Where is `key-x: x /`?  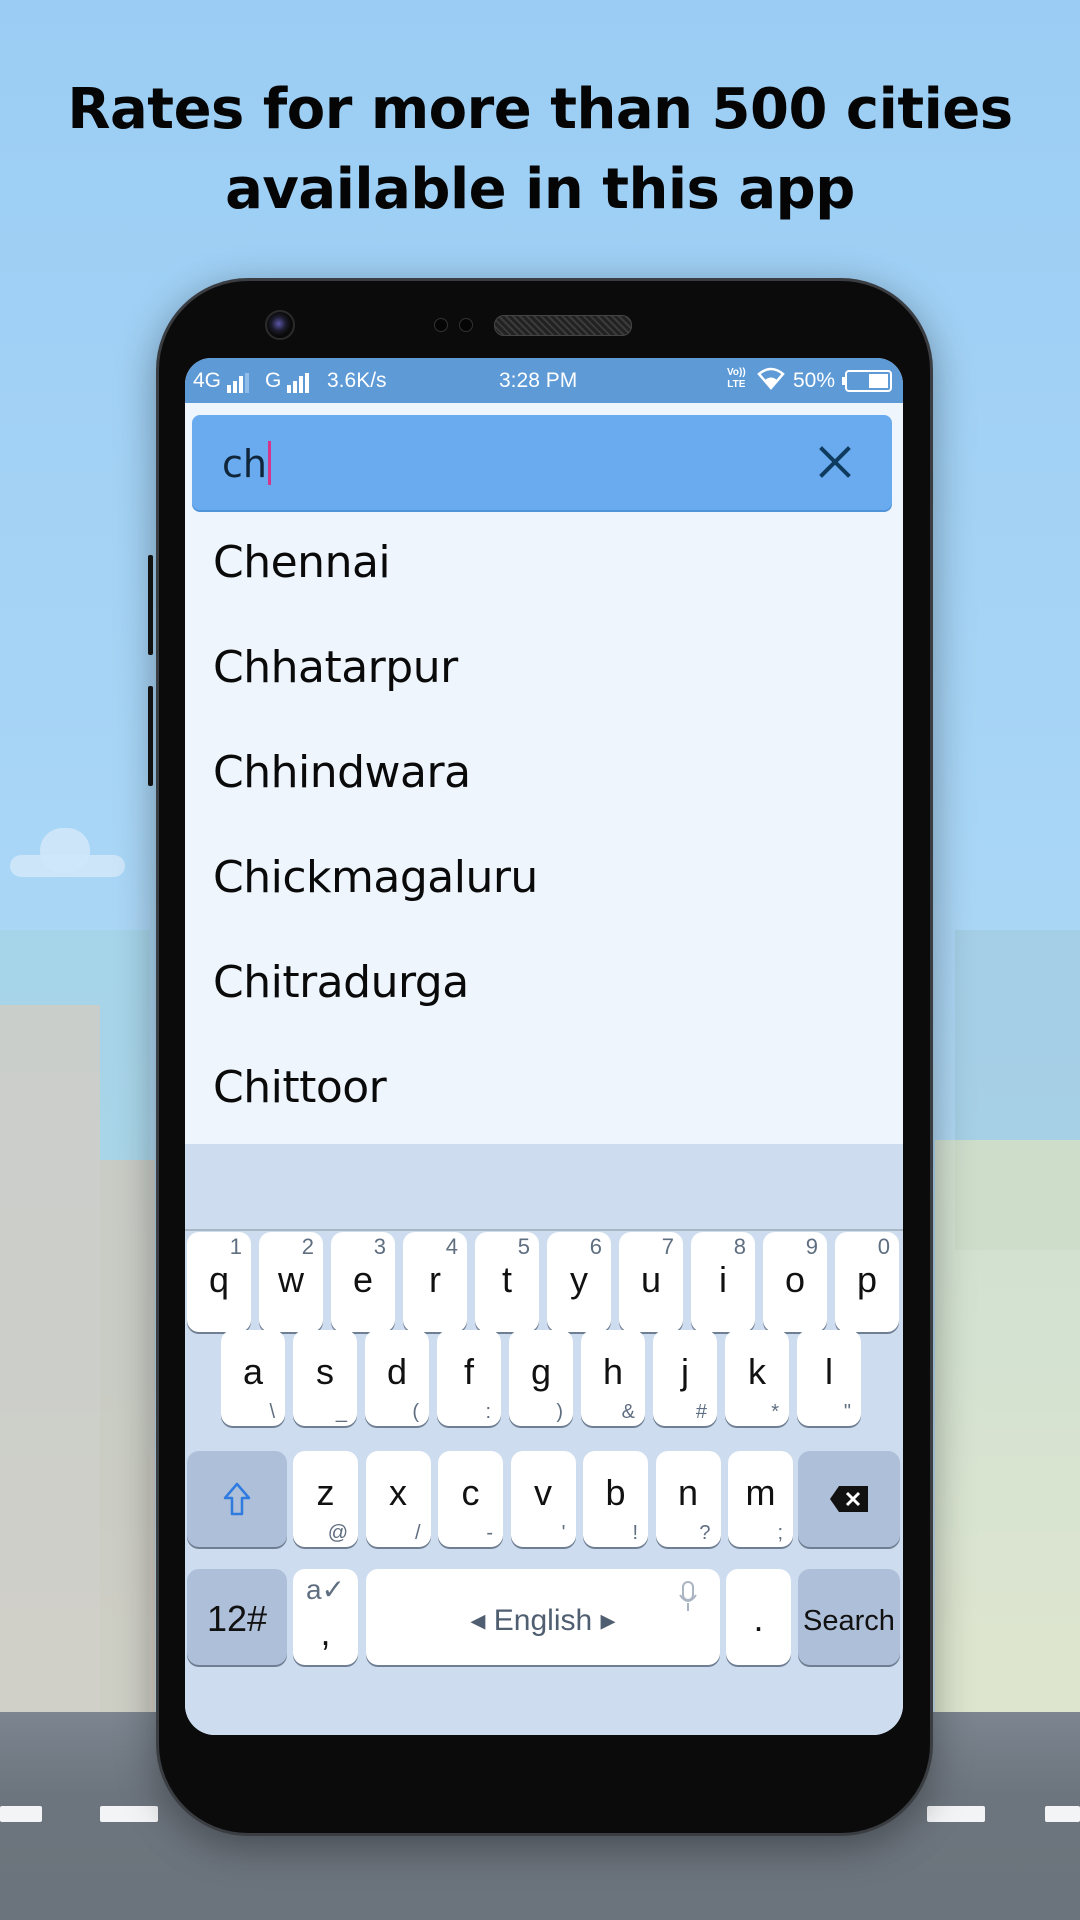
key-x: x / is located at coordinates (398, 1499).